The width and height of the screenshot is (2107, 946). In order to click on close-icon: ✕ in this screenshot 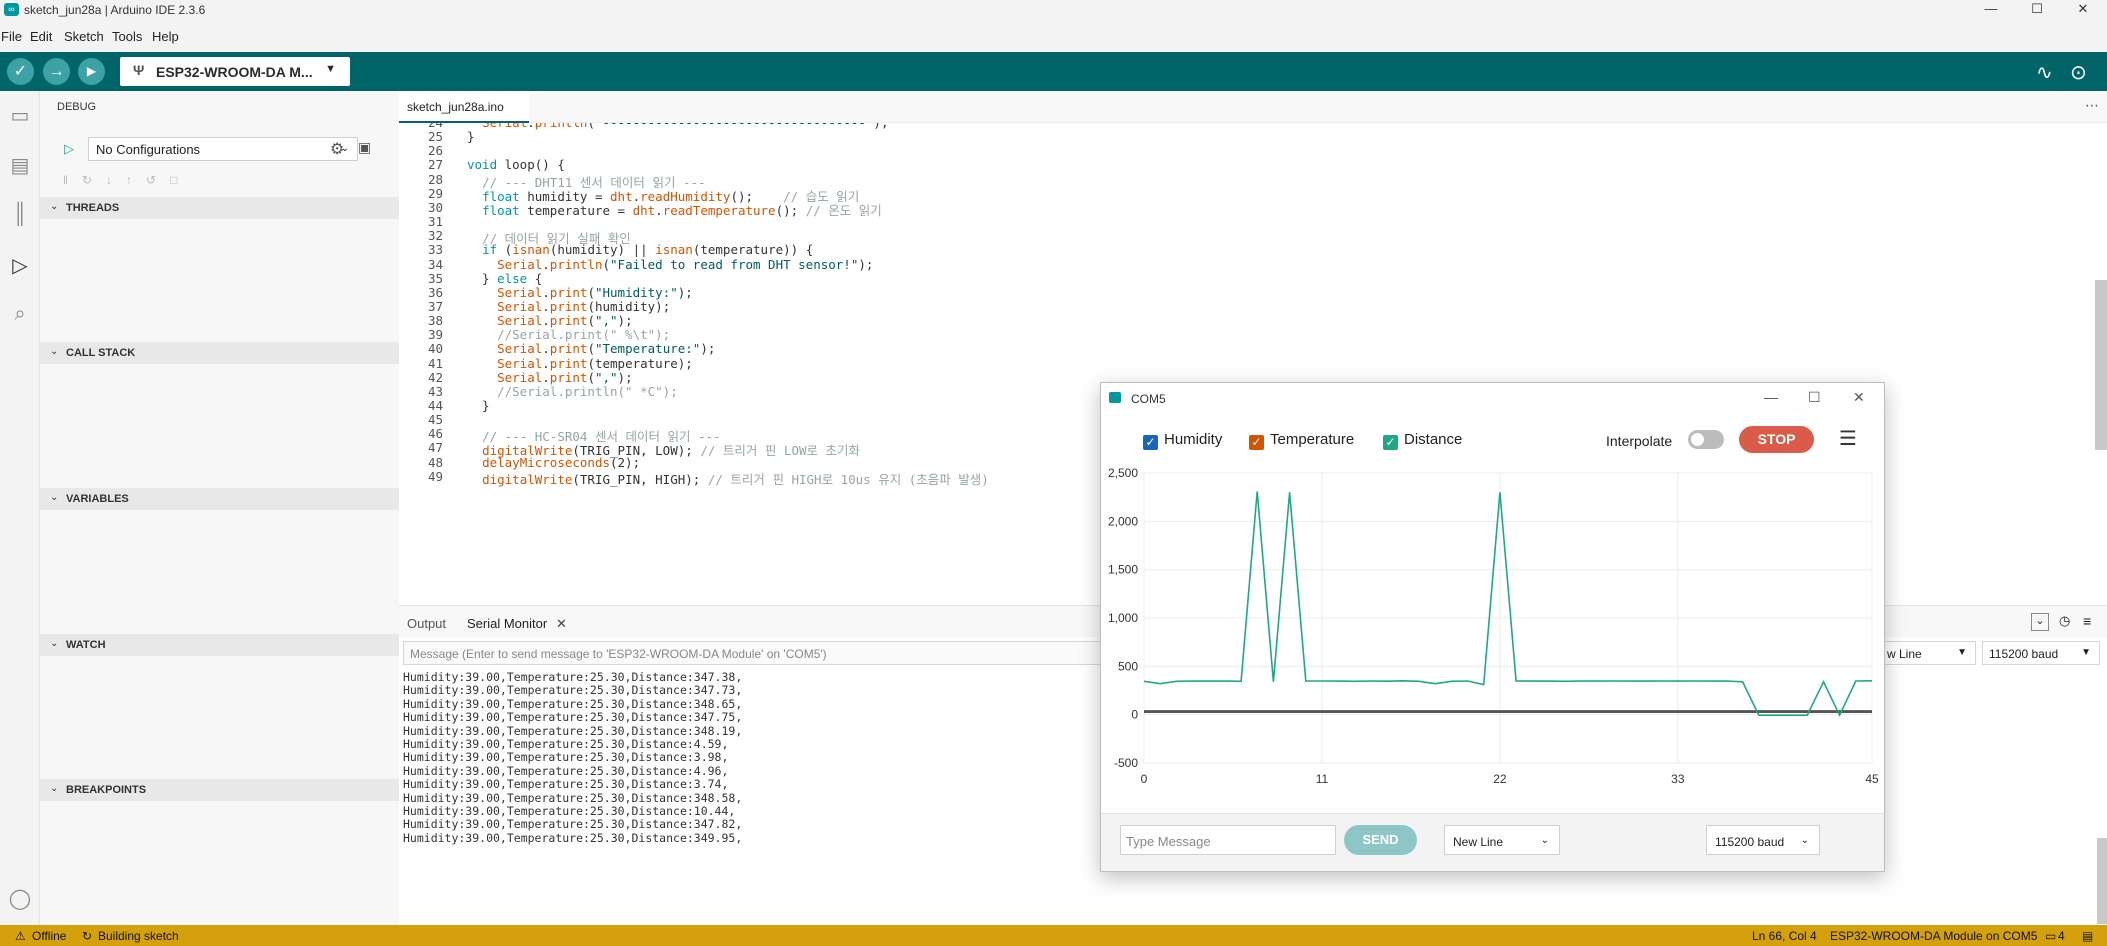, I will do `click(561, 624)`.